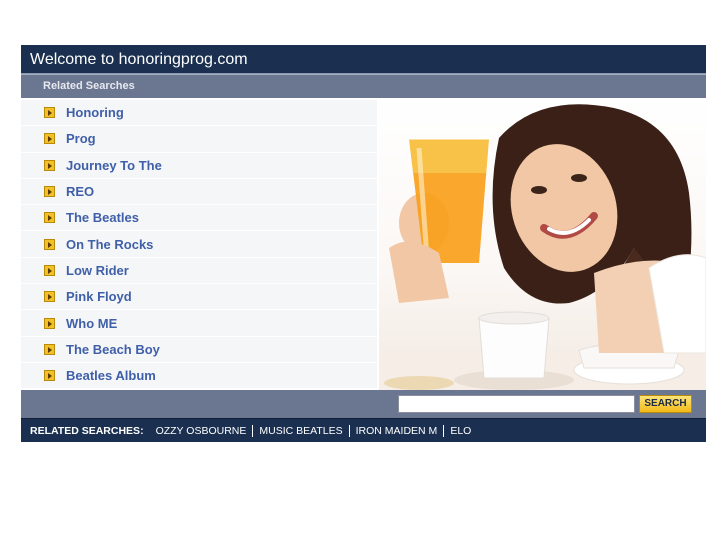  What do you see at coordinates (111, 375) in the screenshot?
I see `related-link-label: Beatles Album` at bounding box center [111, 375].